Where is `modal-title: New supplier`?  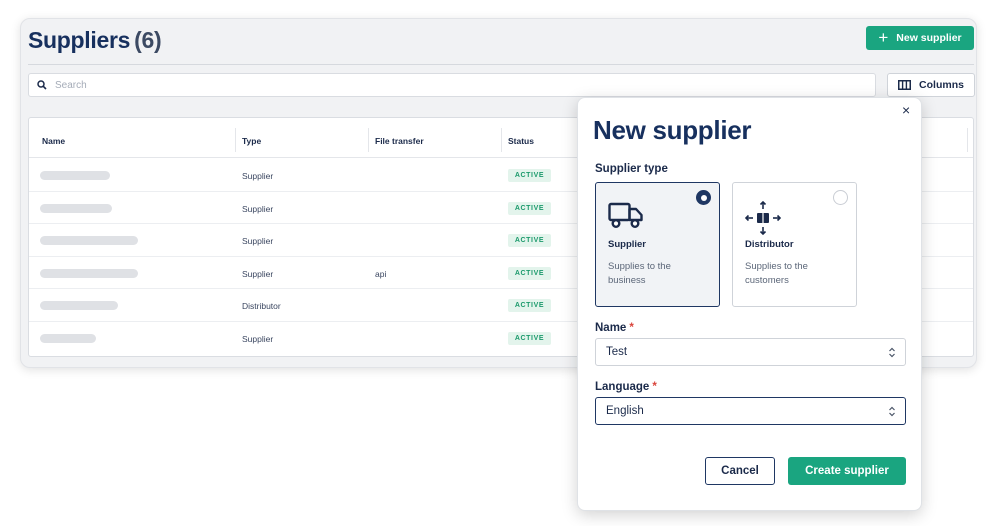
modal-title: New supplier is located at coordinates (672, 130).